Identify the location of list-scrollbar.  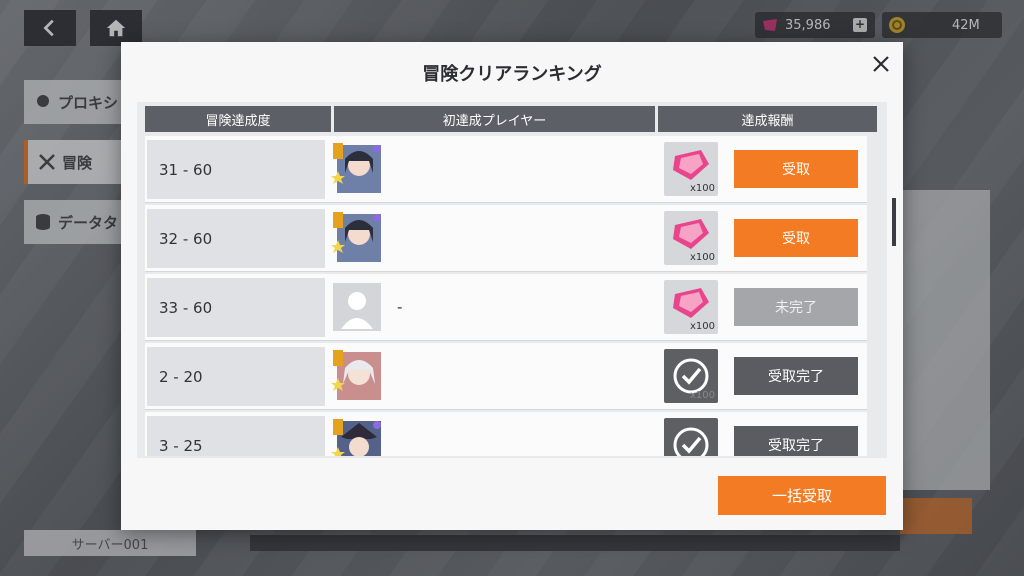
(894, 222).